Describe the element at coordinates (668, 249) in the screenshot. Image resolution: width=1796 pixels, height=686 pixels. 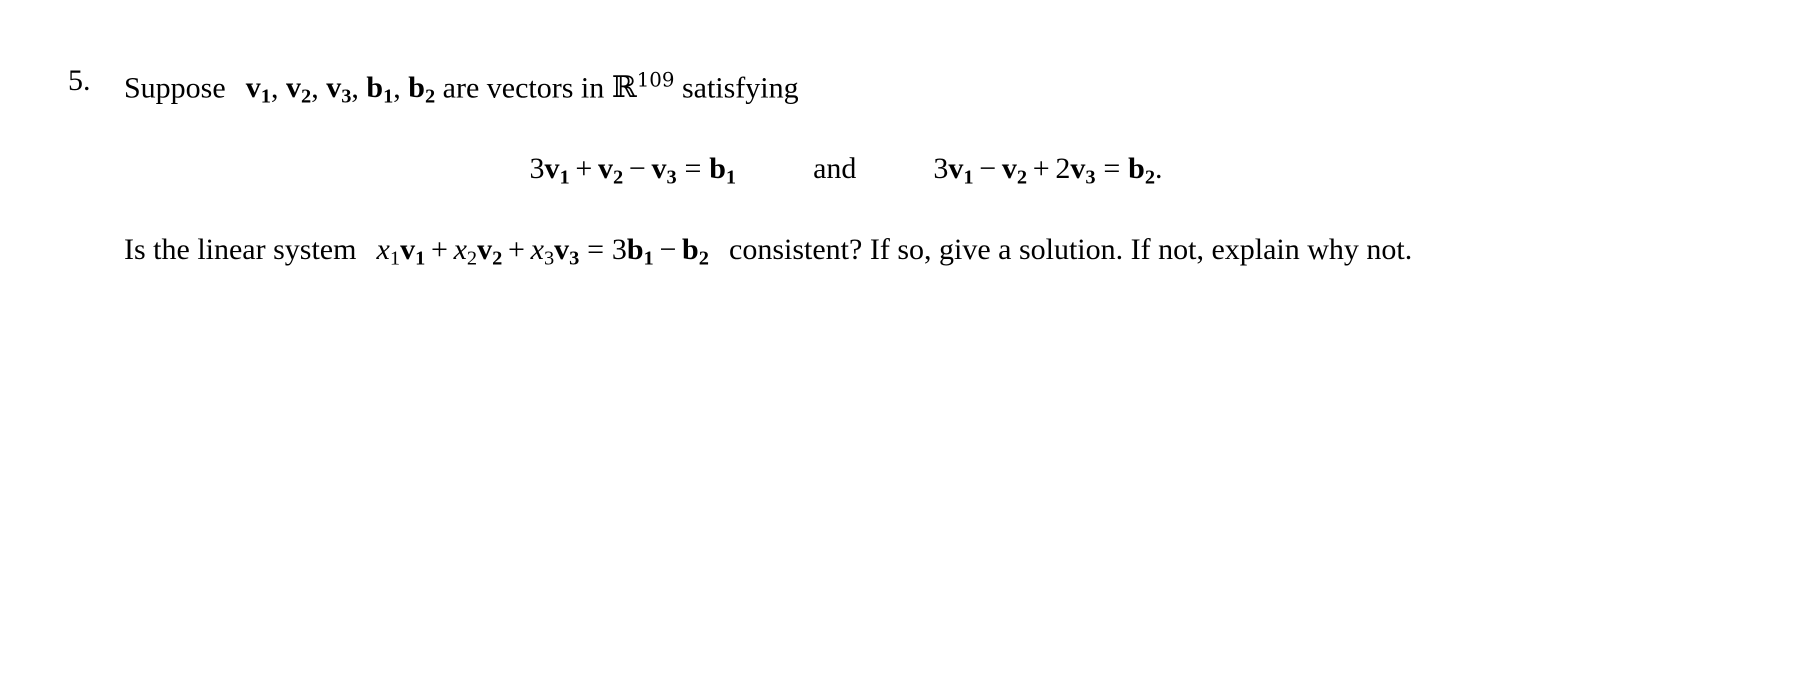
I see `sys-rhs-op: −` at that location.